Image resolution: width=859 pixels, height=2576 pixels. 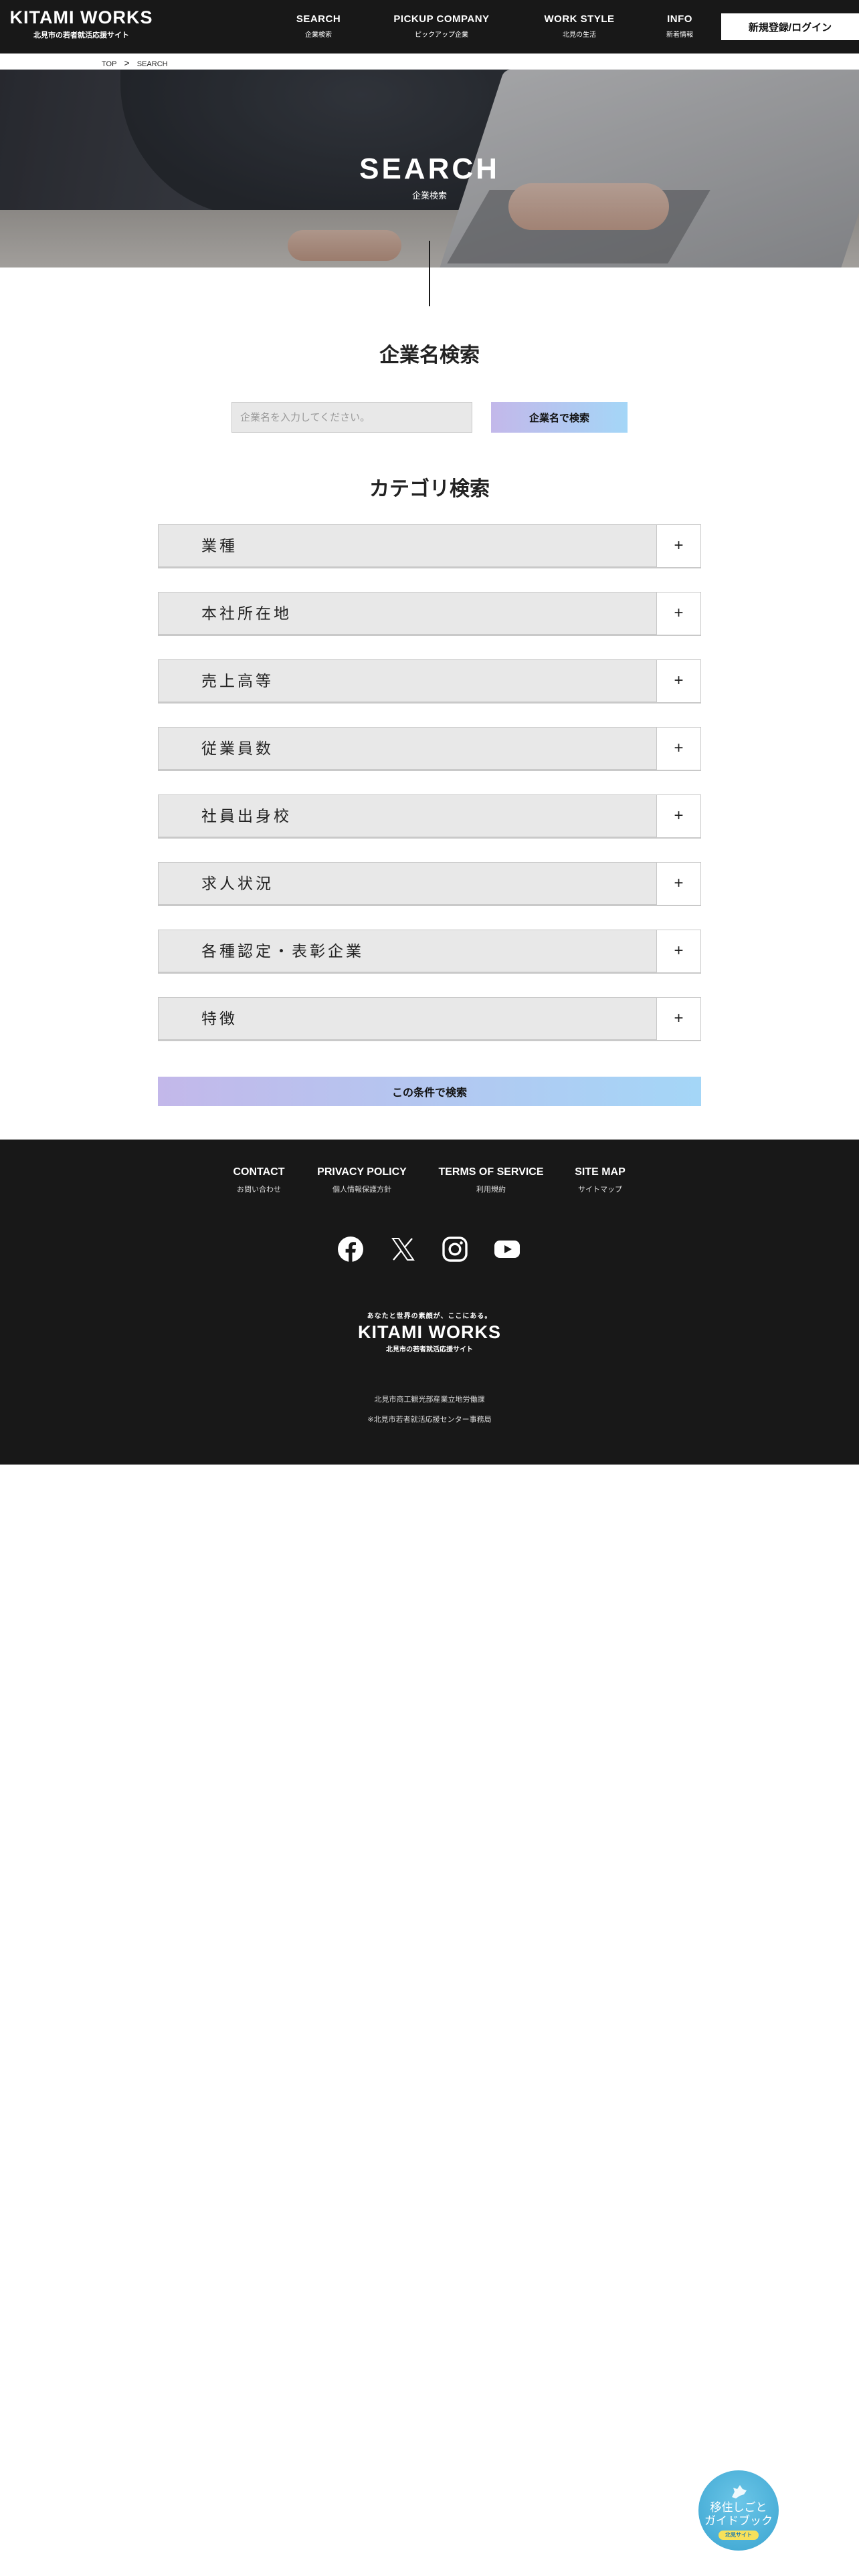 What do you see at coordinates (429, 682) in the screenshot?
I see `category-sales: 売上高等 +` at bounding box center [429, 682].